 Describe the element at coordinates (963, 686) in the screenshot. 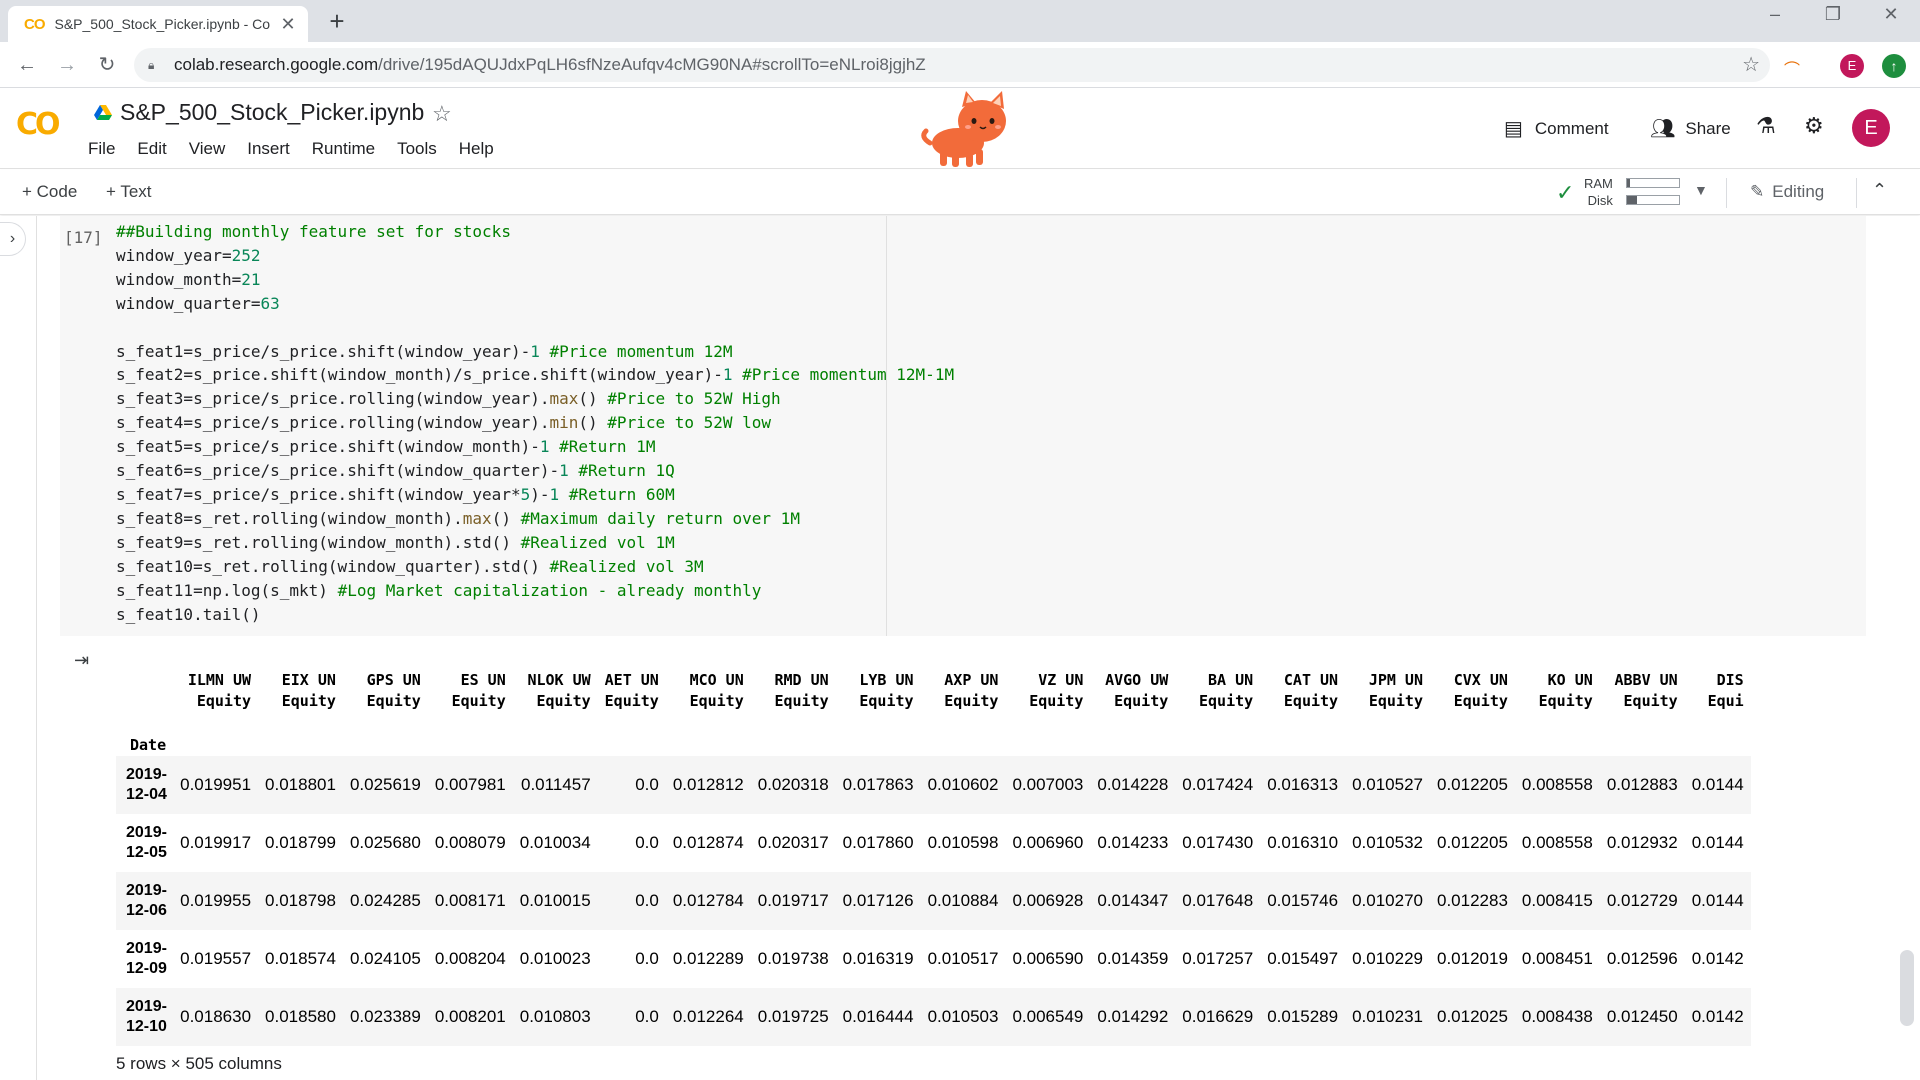

I see `column-header: AXP UN Equity` at that location.